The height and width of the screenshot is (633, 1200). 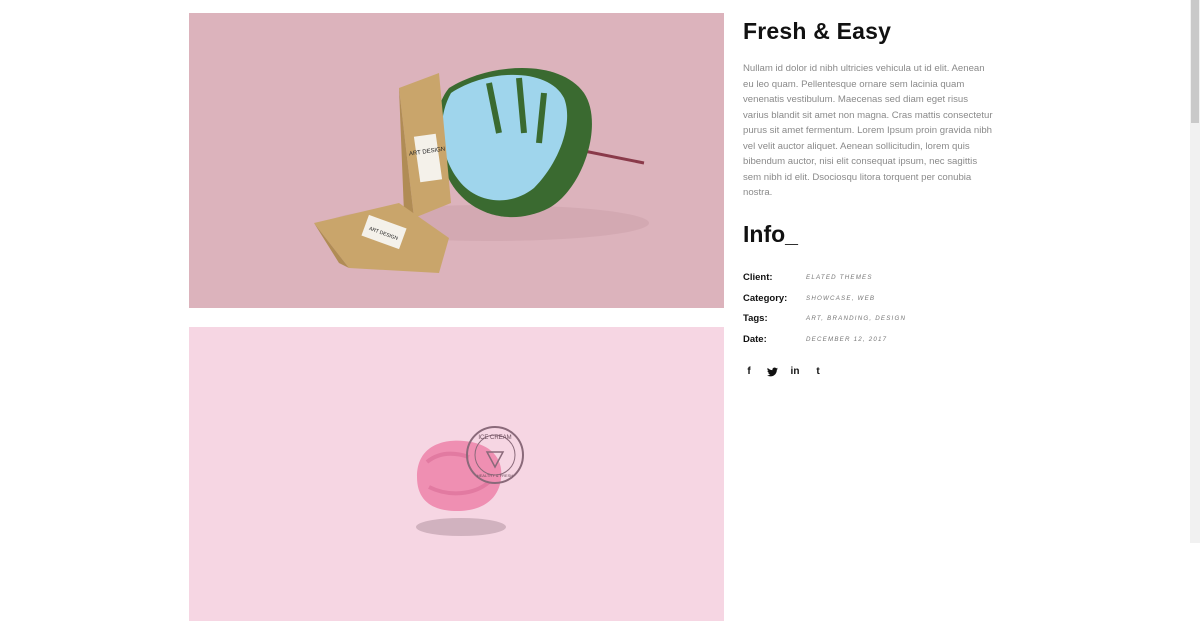 I want to click on meta-row-client: Client: ELATED THEMES, so click(x=869, y=278).